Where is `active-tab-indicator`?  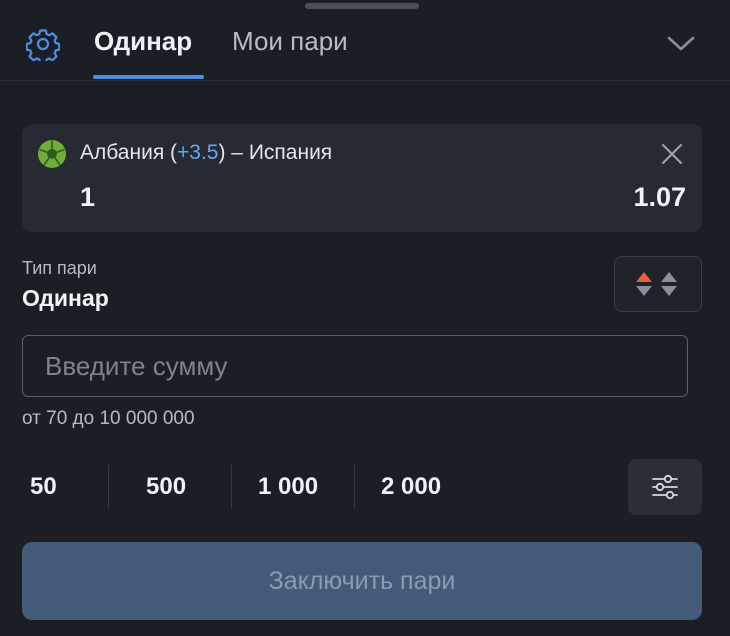 active-tab-indicator is located at coordinates (148, 77).